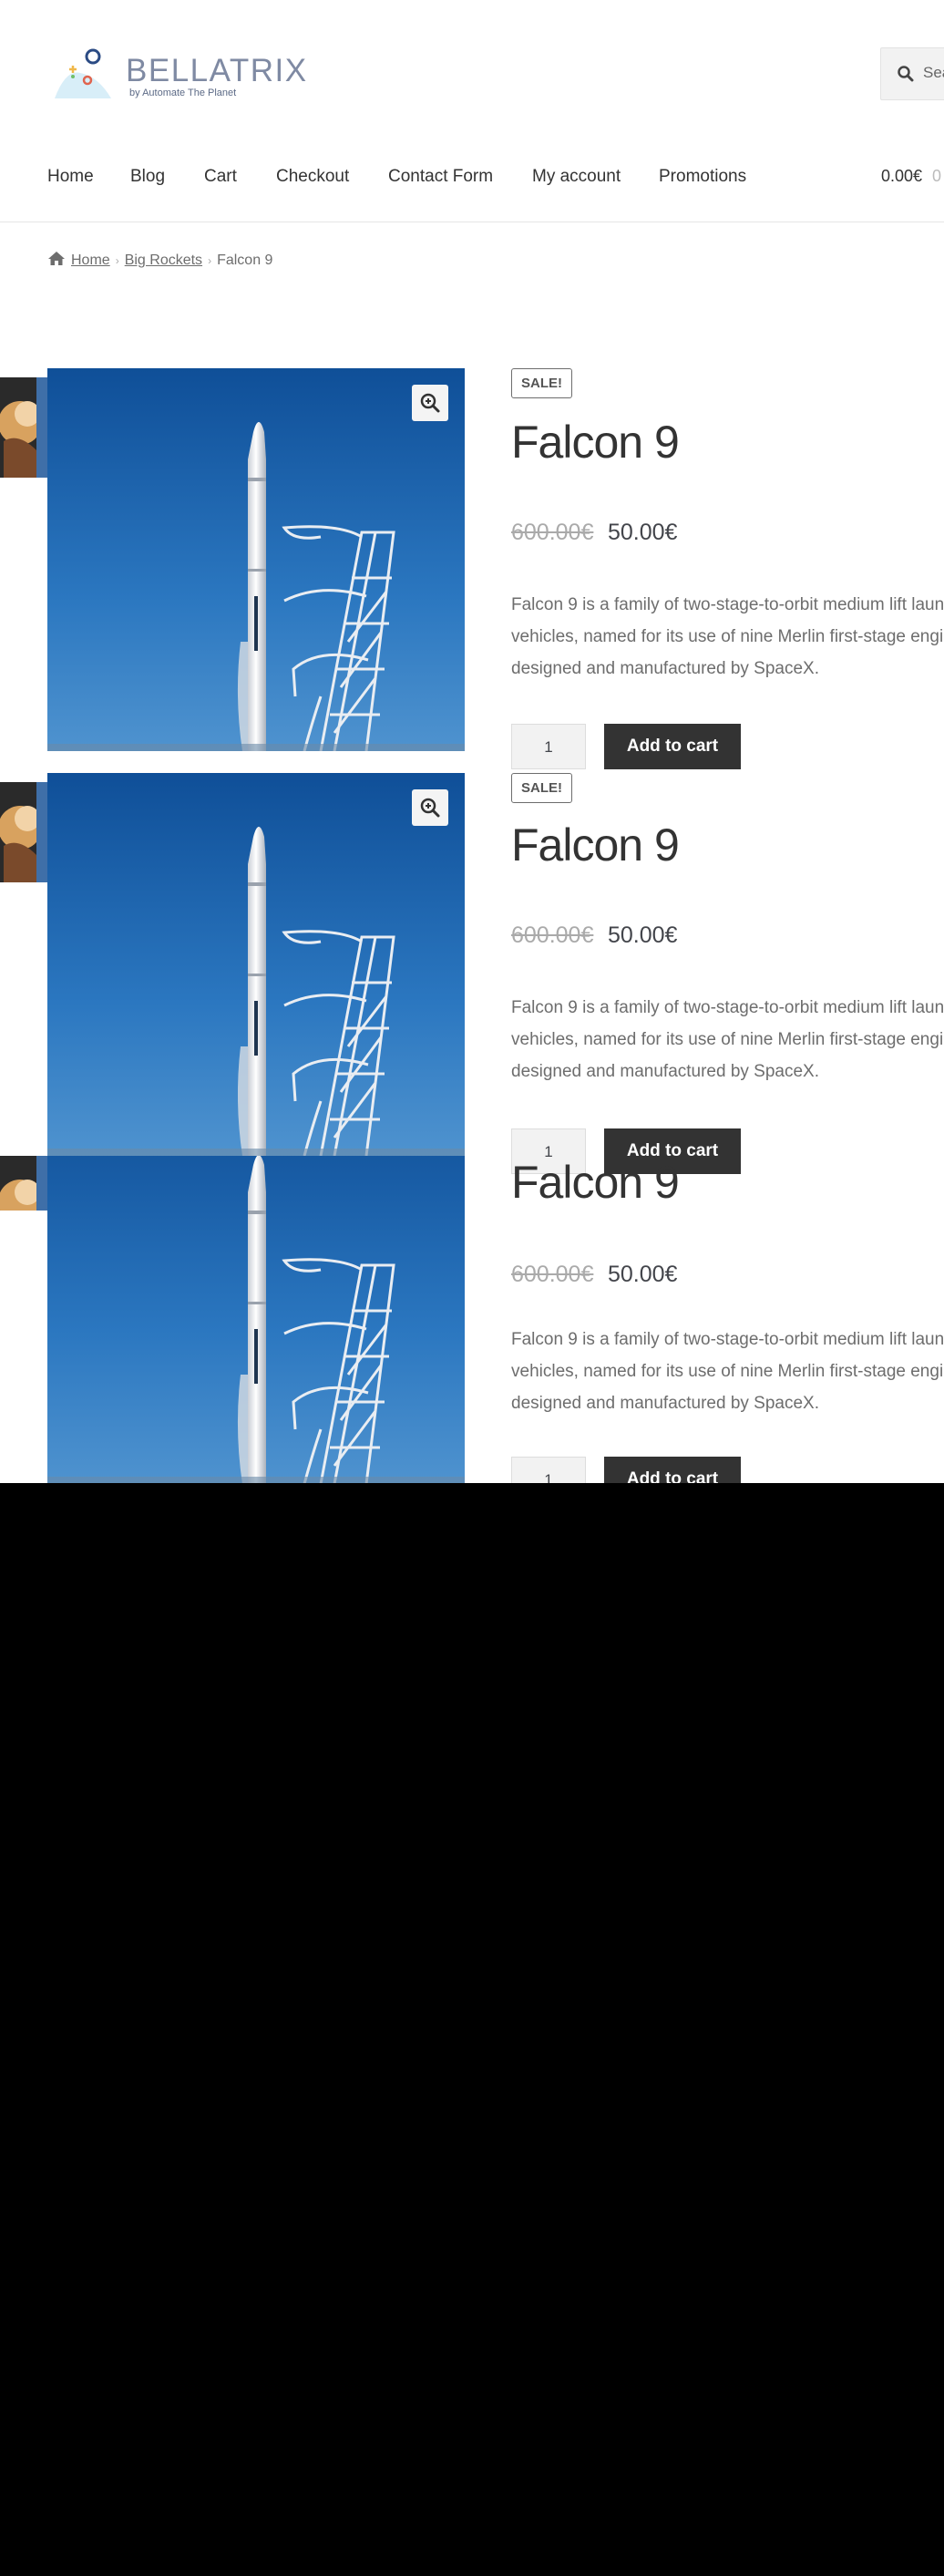 The width and height of the screenshot is (944, 2576). I want to click on home-icon, so click(56, 258).